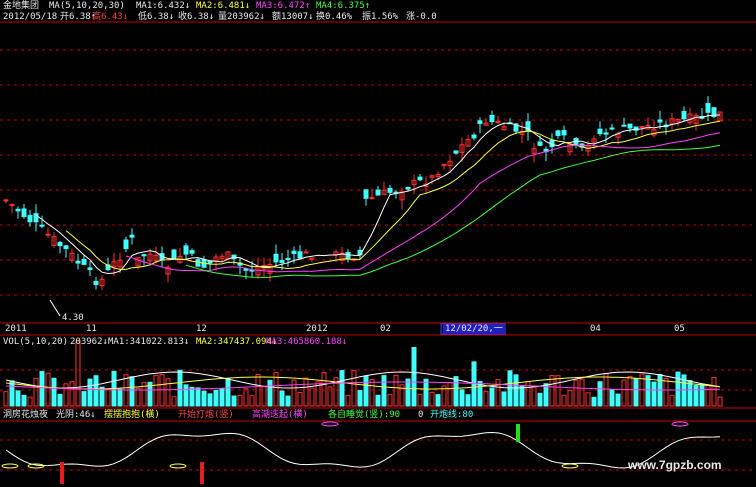 The height and width of the screenshot is (487, 756). Describe the element at coordinates (78, 17) in the screenshot. I see `quote-open: 开6.38↑` at that location.